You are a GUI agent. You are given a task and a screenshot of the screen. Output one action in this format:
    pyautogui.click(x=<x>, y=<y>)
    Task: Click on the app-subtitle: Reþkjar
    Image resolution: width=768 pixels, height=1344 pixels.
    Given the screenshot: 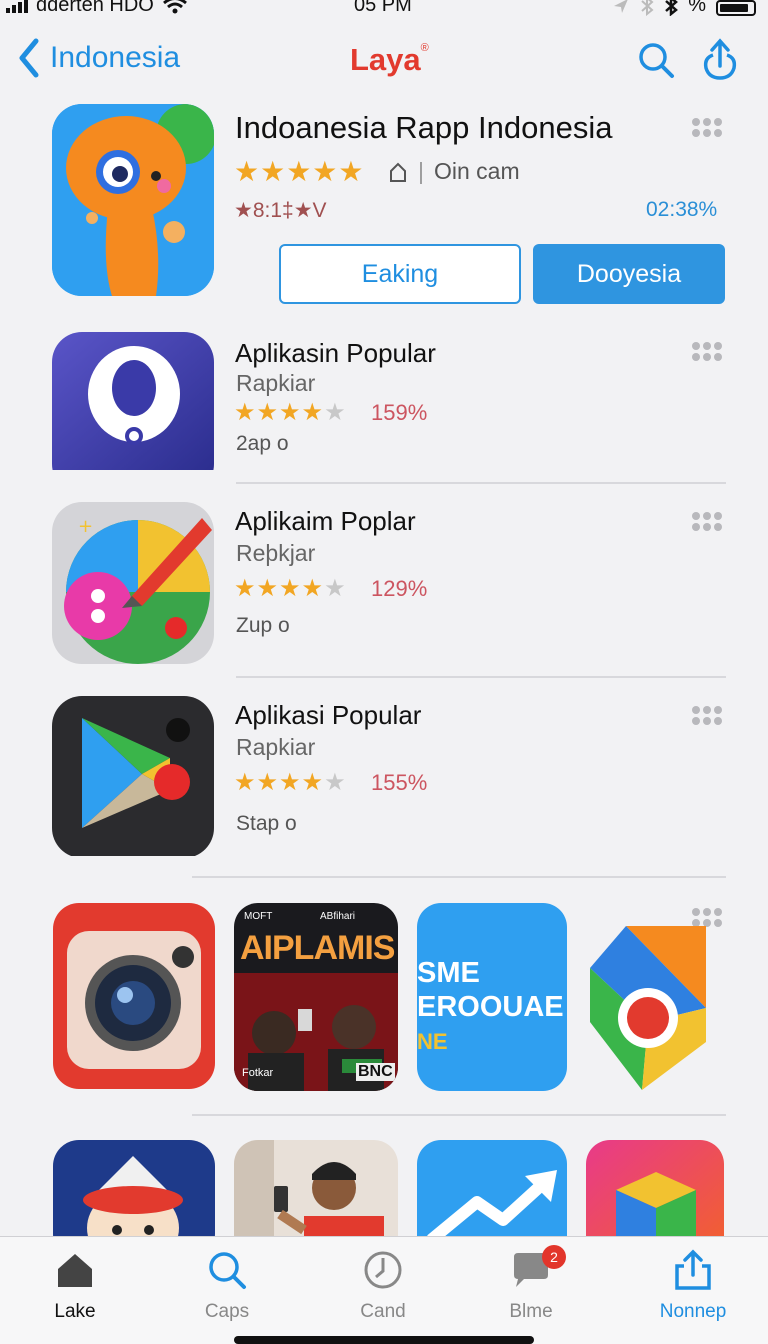 What is the action you would take?
    pyautogui.click(x=276, y=553)
    